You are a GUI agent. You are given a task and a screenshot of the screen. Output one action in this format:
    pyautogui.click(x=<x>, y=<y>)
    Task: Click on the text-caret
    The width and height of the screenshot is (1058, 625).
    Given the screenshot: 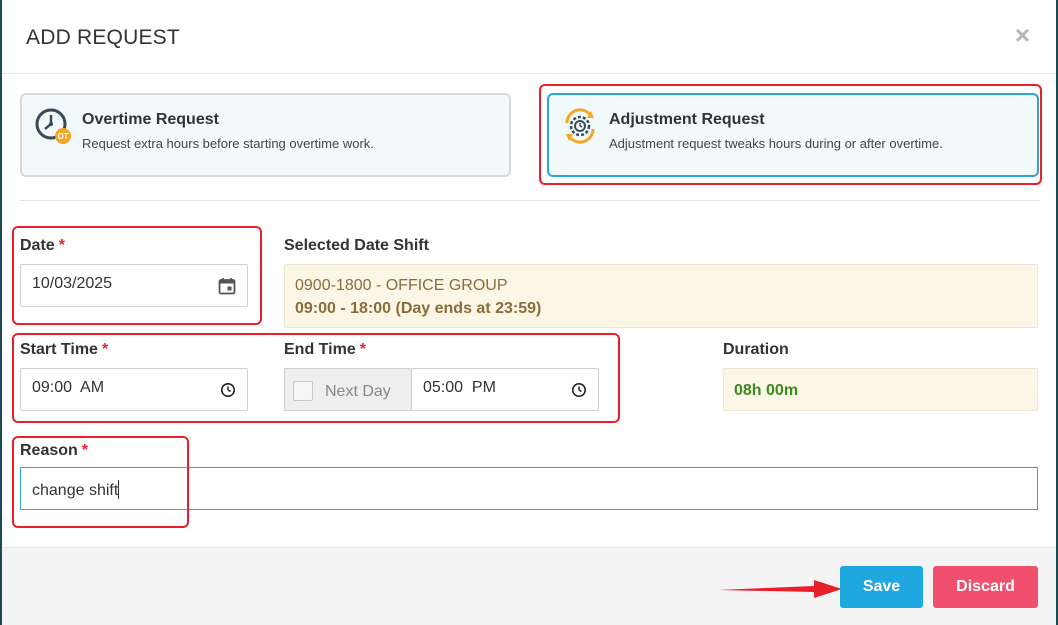 What is the action you would take?
    pyautogui.click(x=119, y=489)
    